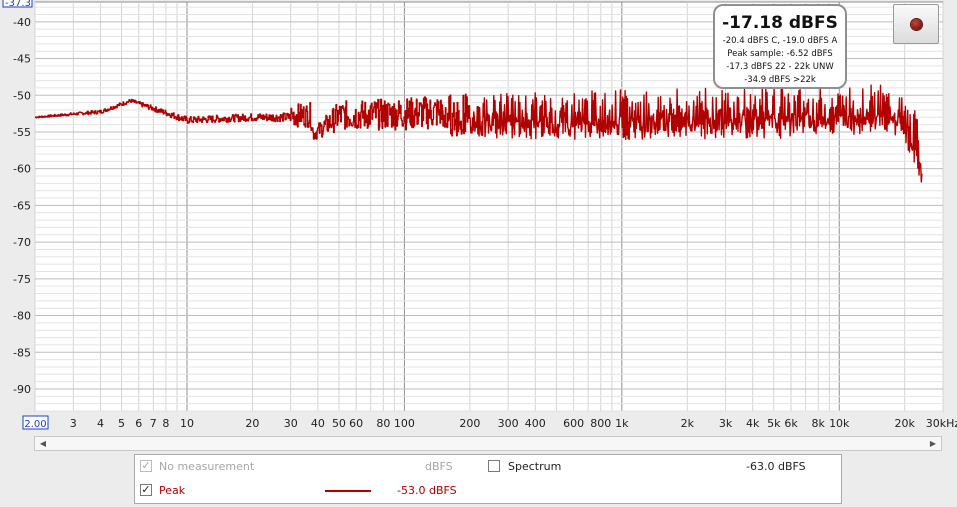  I want to click on horizontal-scrollbar: ◀ ▶, so click(488, 443).